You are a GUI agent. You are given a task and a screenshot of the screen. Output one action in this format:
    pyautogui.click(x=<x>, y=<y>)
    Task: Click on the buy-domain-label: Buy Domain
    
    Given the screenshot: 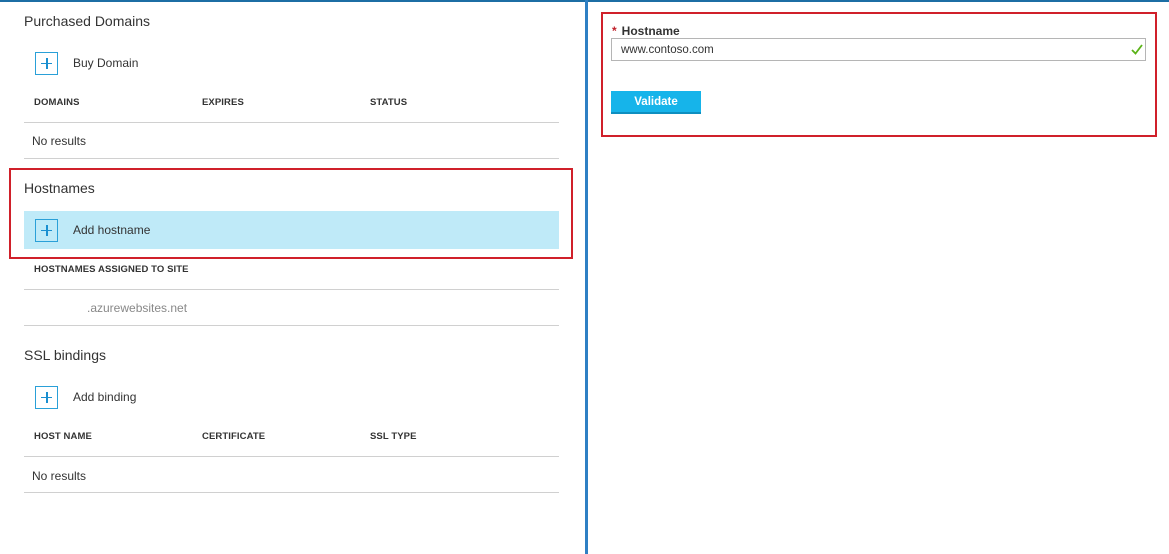 What is the action you would take?
    pyautogui.click(x=106, y=63)
    